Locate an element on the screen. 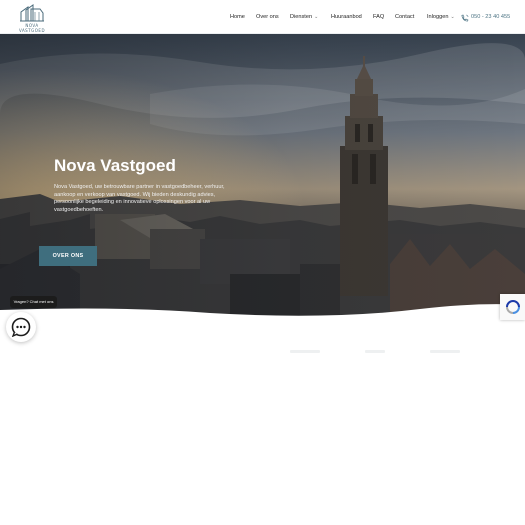 Image resolution: width=525 pixels, height=525 pixels. nav-home: Home is located at coordinates (237, 17).